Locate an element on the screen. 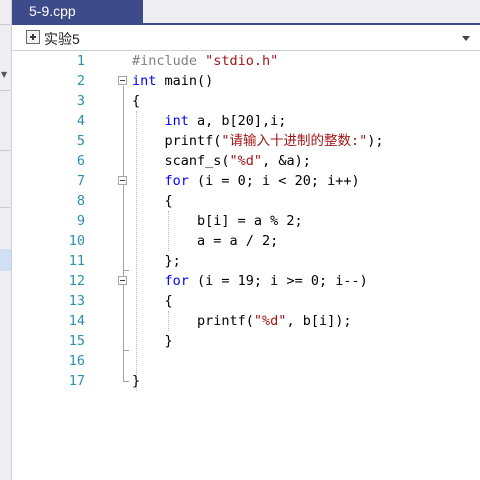 This screenshot has height=480, width=480. line-number: 4 is located at coordinates (80, 121).